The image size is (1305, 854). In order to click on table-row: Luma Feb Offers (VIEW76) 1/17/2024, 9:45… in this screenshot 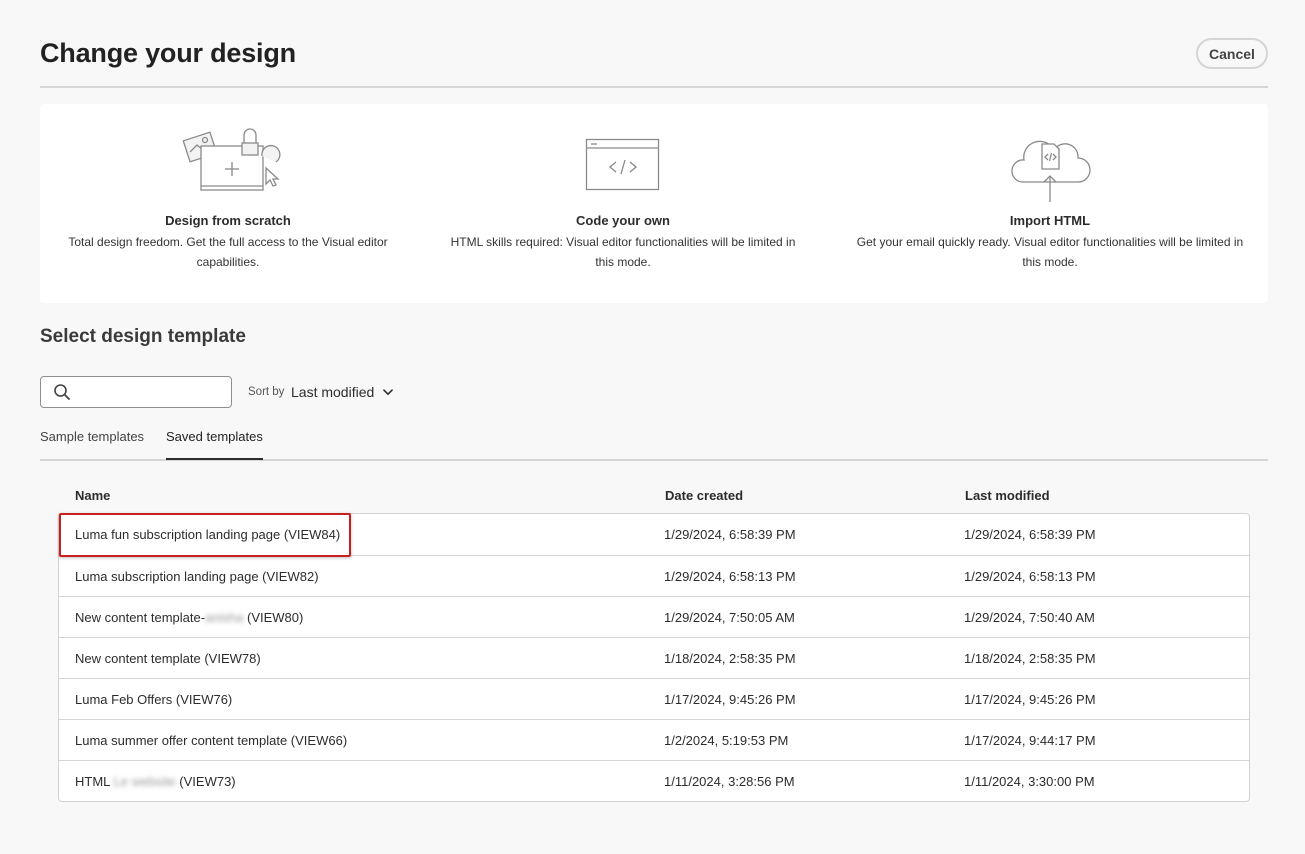, I will do `click(654, 698)`.